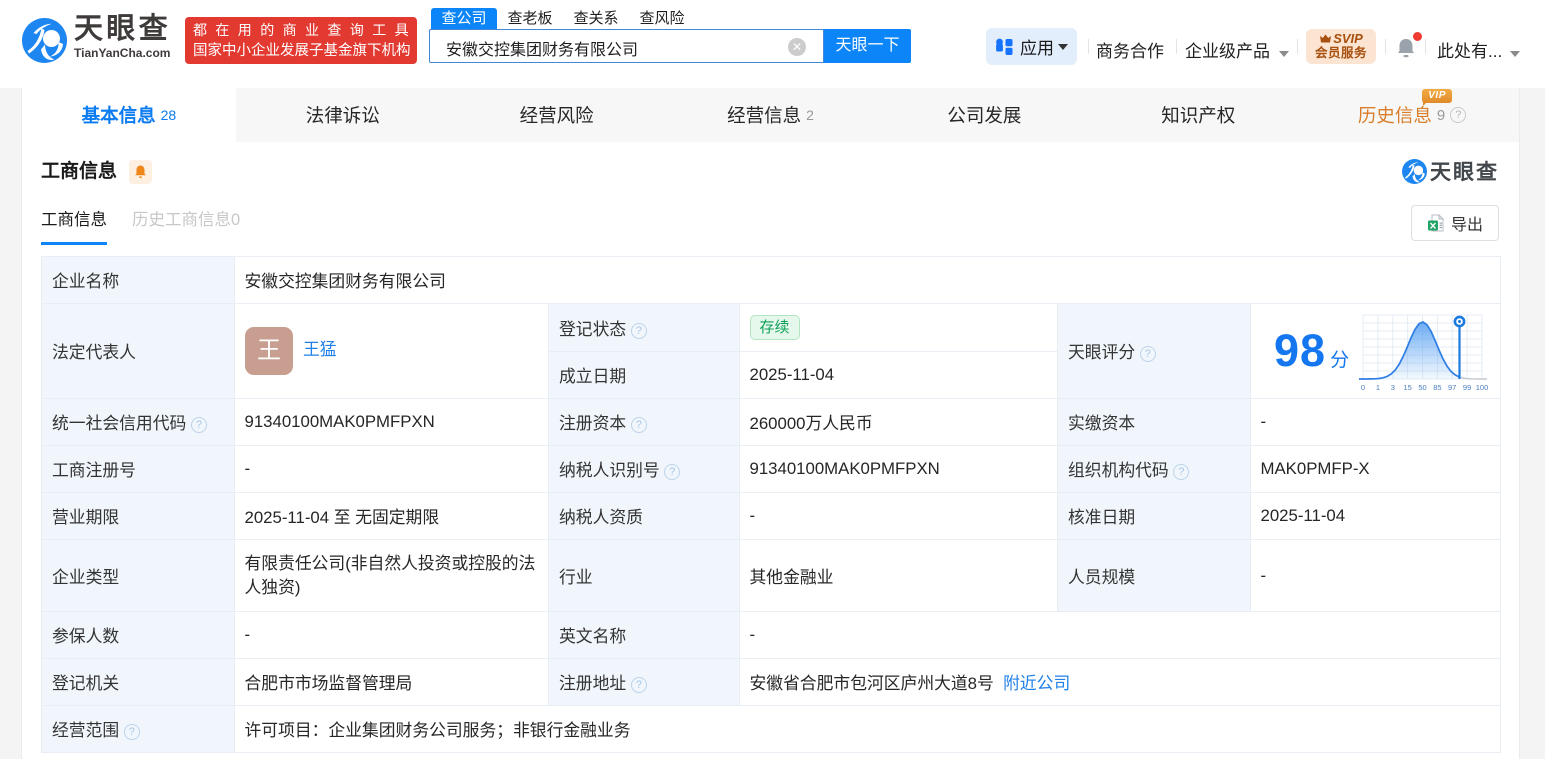 The width and height of the screenshot is (1545, 759). I want to click on svg-text: 0, so click(1363, 387).